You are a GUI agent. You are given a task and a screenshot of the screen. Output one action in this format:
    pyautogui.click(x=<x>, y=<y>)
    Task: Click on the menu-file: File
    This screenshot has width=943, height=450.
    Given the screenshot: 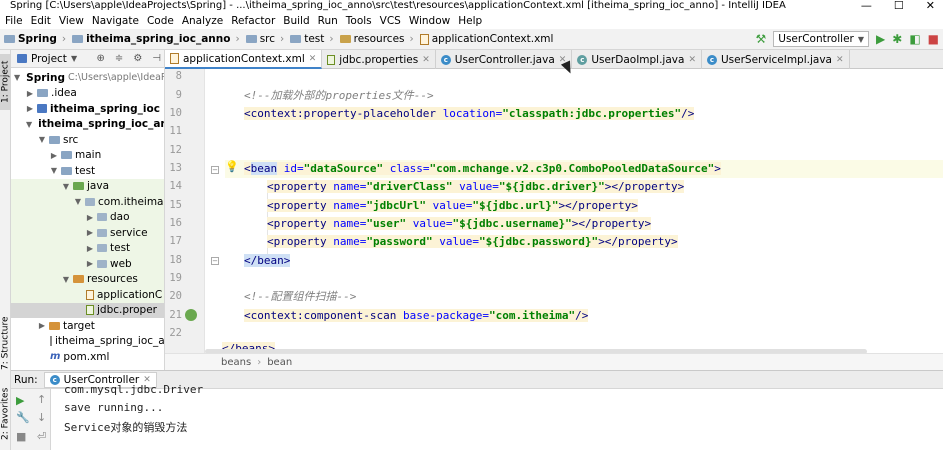 What is the action you would take?
    pyautogui.click(x=15, y=21)
    